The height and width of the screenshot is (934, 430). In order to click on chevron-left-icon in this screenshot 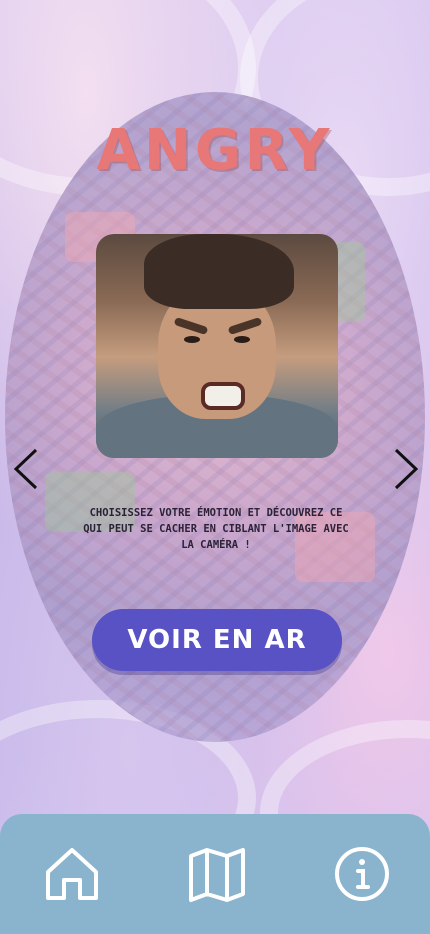, I will do `click(25, 469)`.